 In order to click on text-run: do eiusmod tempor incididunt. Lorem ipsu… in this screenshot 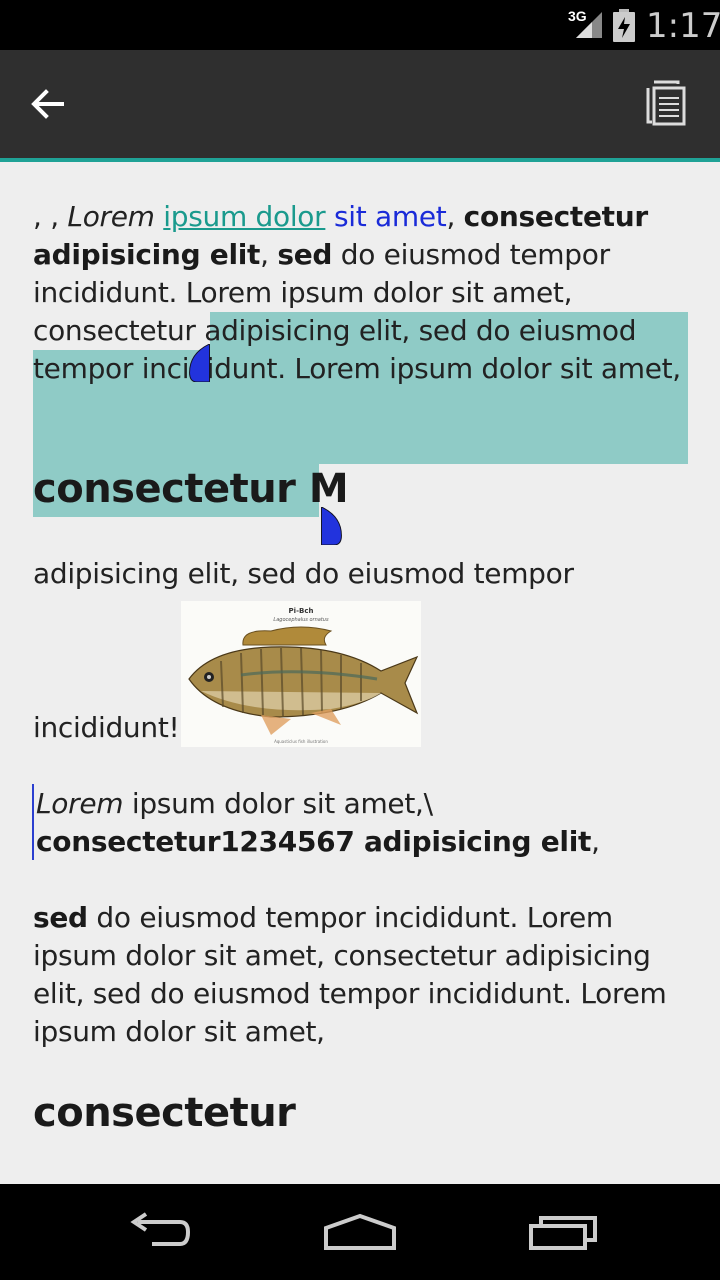, I will do `click(350, 974)`.